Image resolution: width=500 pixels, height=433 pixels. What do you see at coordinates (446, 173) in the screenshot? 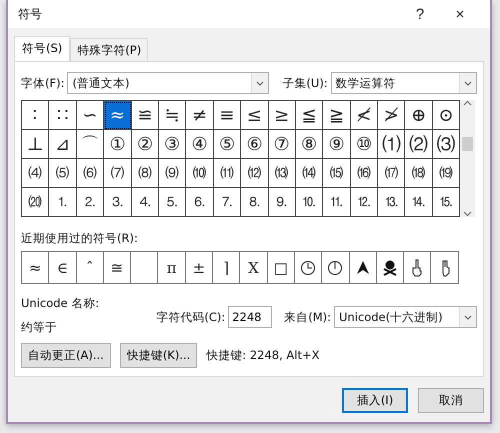
I see `symbol-cell: ⒆` at bounding box center [446, 173].